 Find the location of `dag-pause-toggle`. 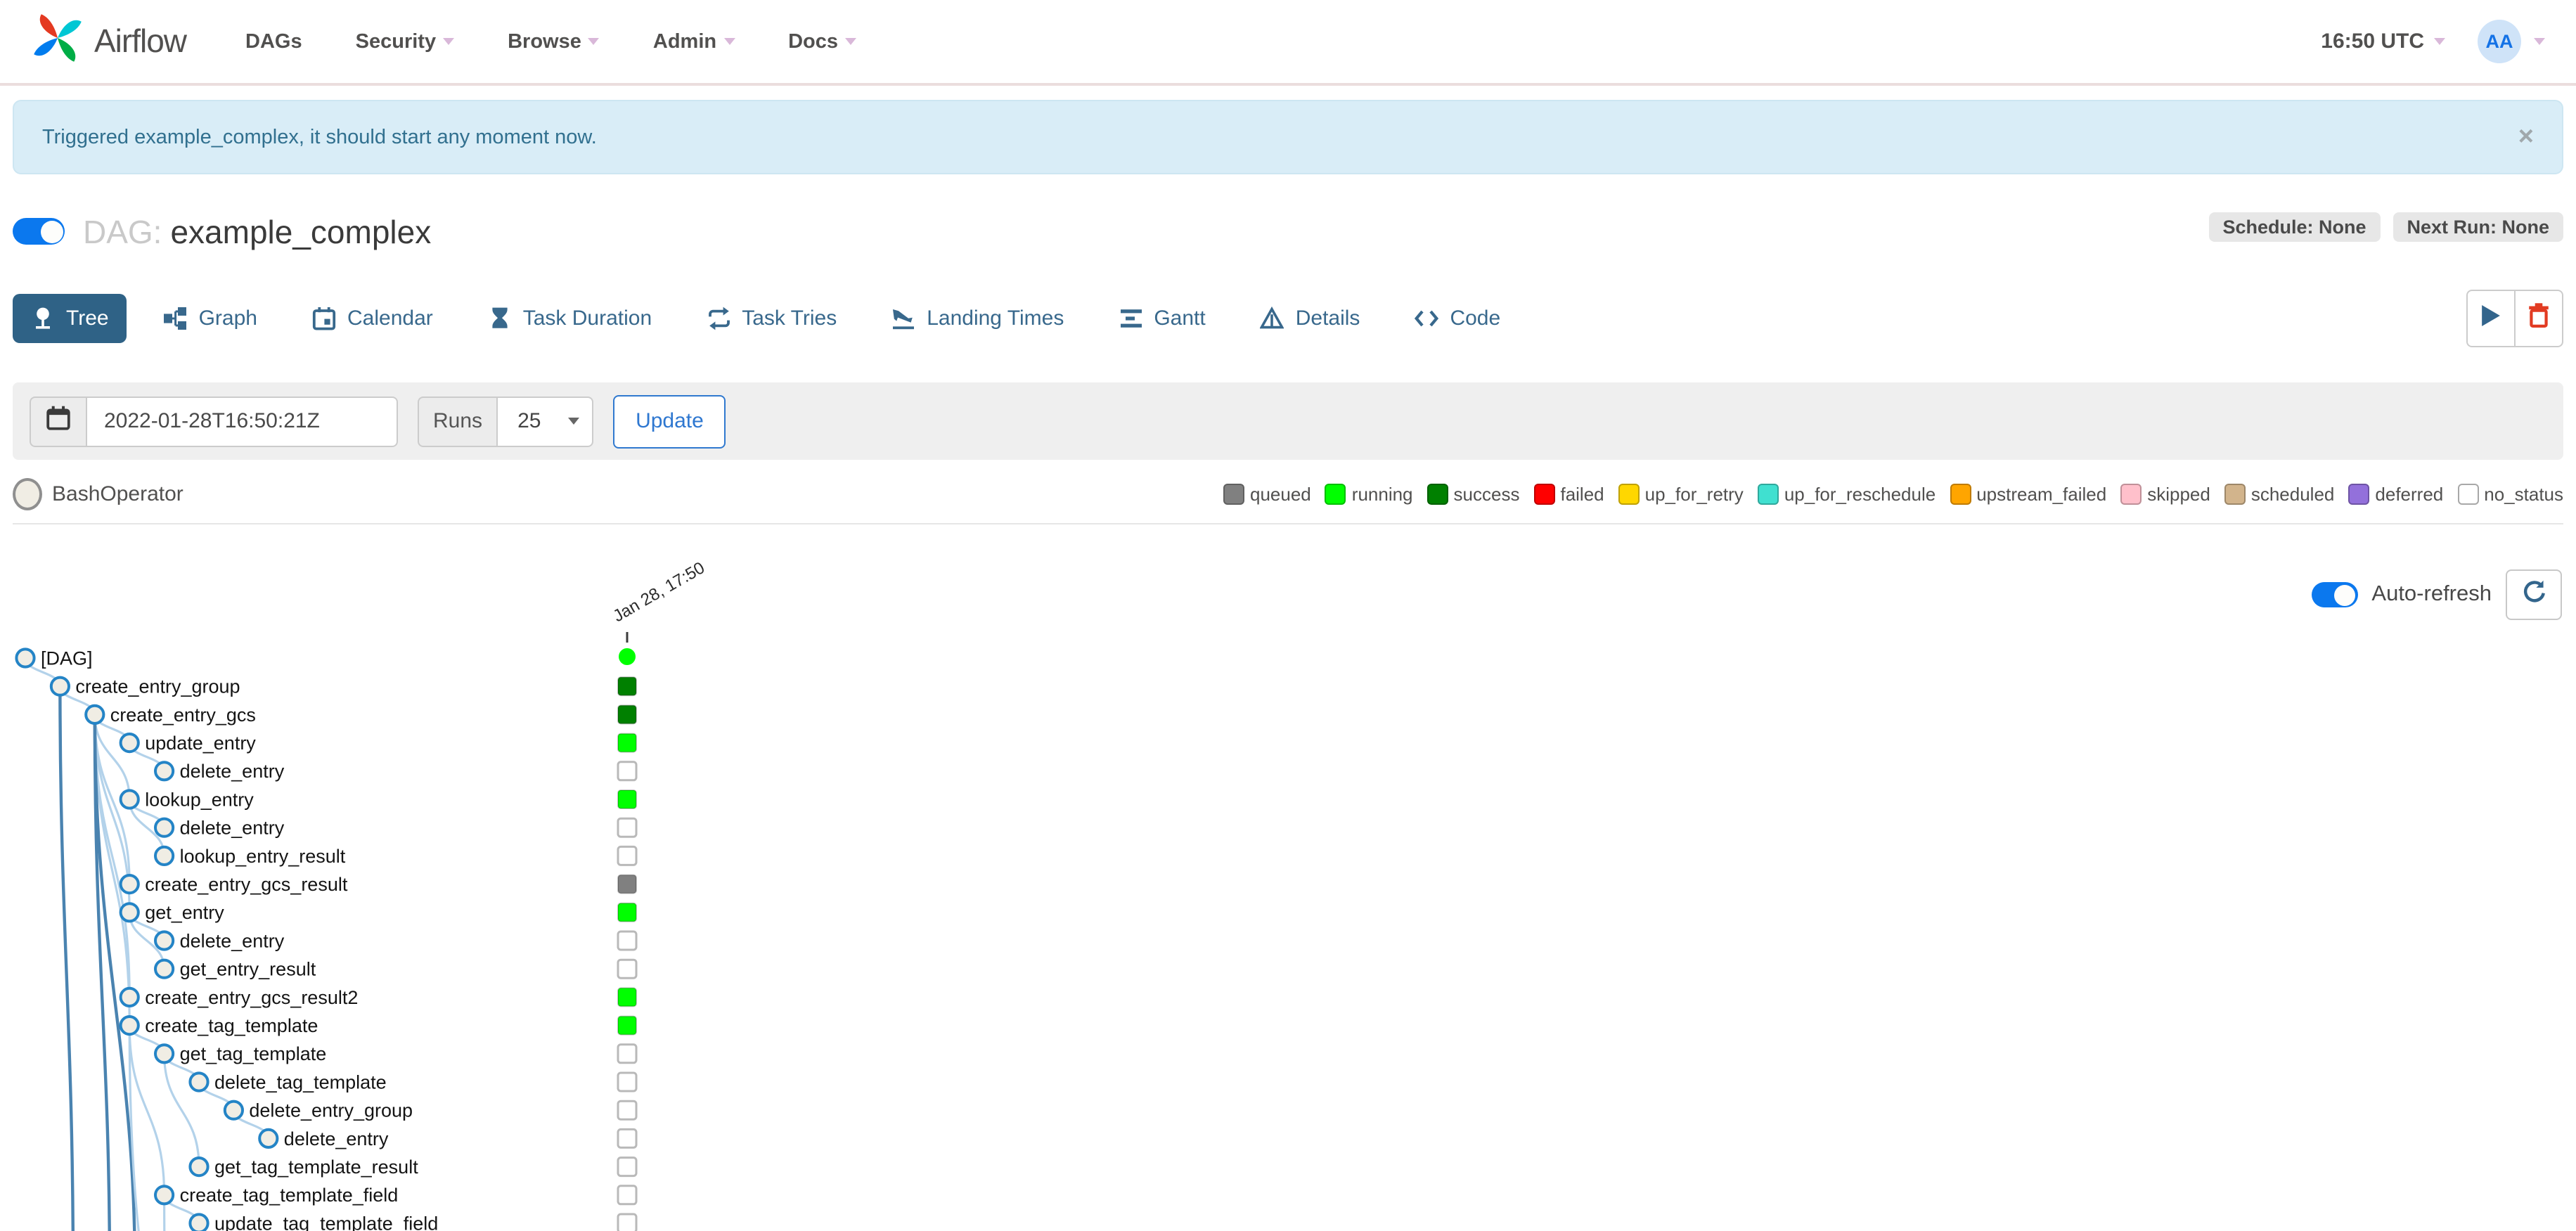

dag-pause-toggle is located at coordinates (39, 231).